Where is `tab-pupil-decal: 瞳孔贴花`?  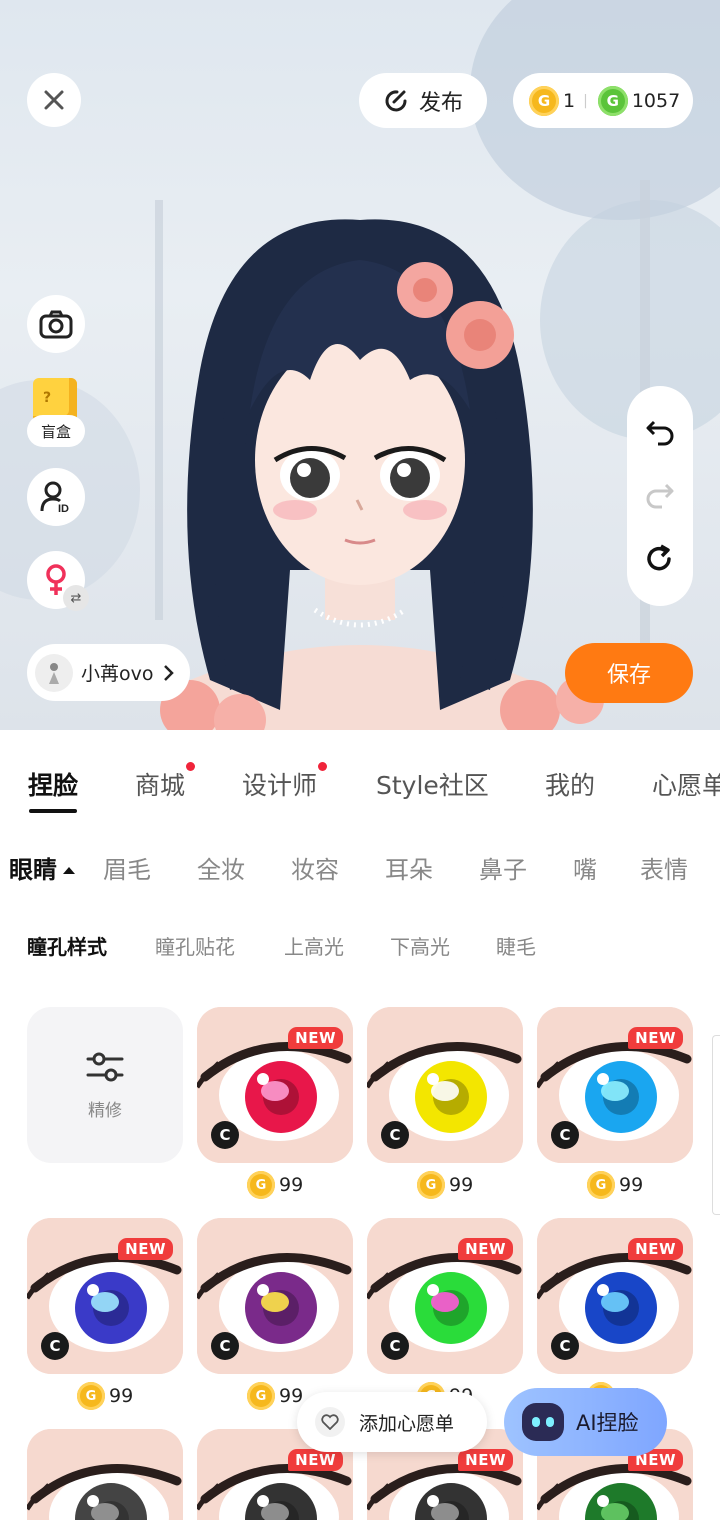 tab-pupil-decal: 瞳孔贴花 is located at coordinates (195, 945).